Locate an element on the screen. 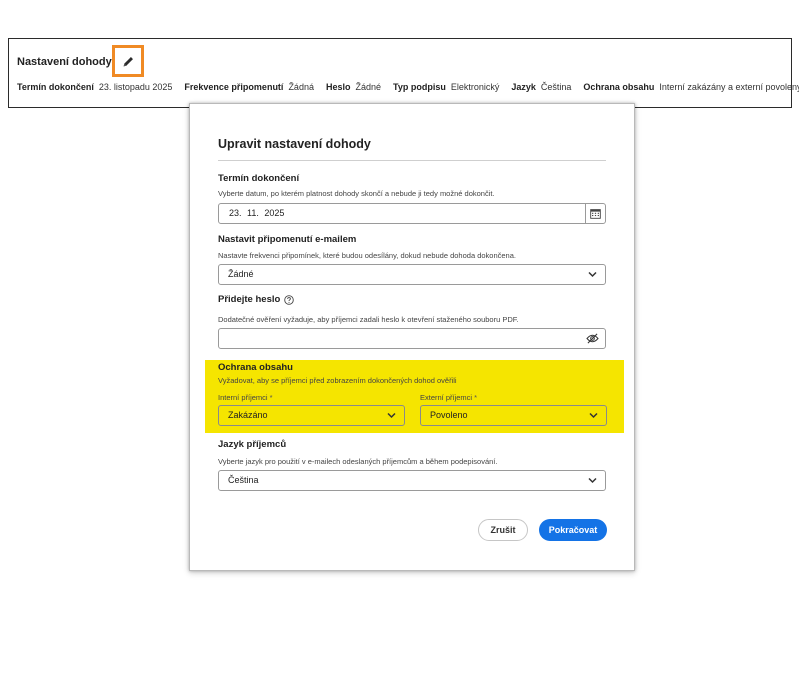  eye-slash-icon is located at coordinates (592, 338).